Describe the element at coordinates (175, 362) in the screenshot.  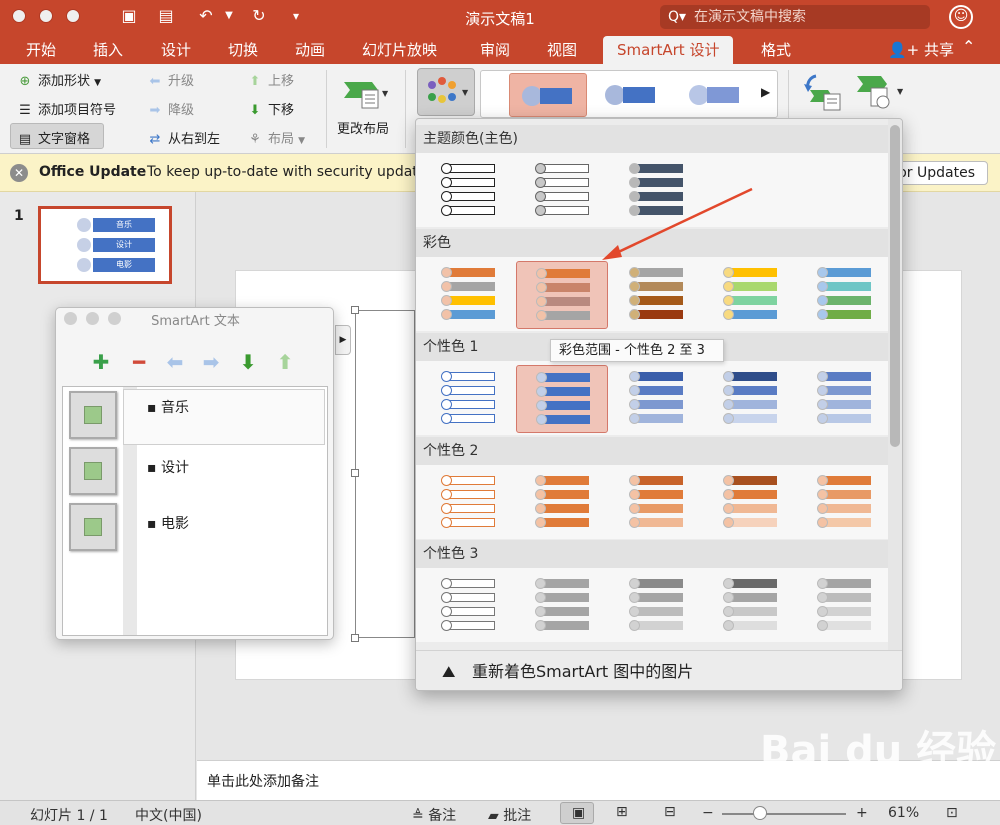
I see `arrow-left-icon: ⬅` at that location.